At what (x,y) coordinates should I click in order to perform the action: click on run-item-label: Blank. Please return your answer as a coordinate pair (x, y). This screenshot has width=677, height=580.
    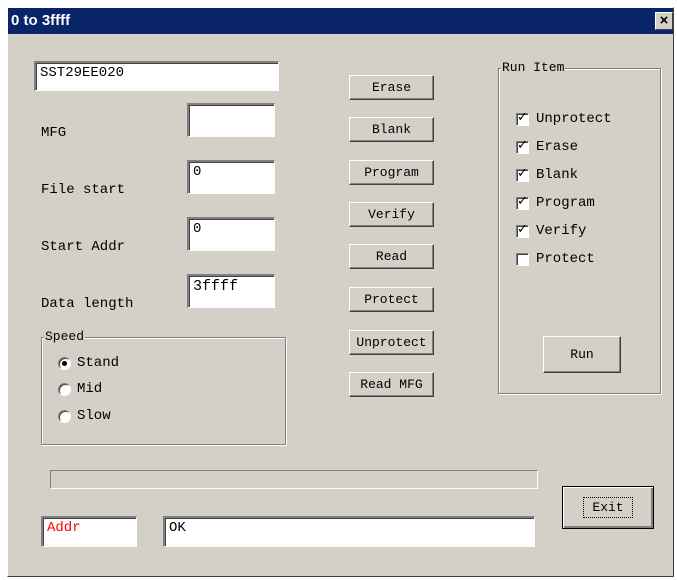
    Looking at the image, I should click on (557, 175).